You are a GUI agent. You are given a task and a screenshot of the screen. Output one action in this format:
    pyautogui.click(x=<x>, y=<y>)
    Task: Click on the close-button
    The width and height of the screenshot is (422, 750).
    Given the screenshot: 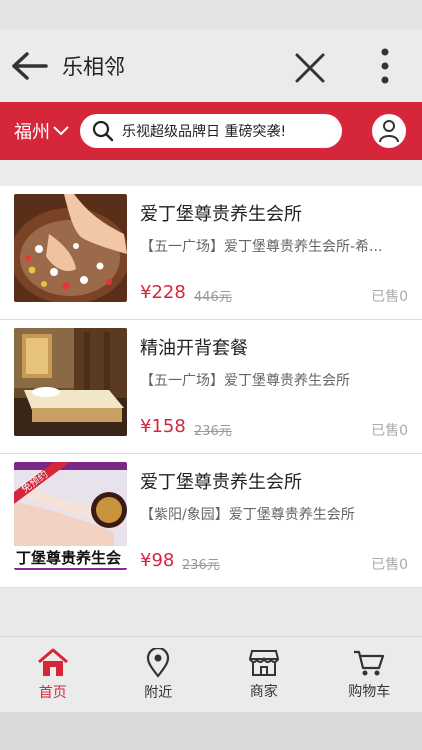 What is the action you would take?
    pyautogui.click(x=310, y=68)
    